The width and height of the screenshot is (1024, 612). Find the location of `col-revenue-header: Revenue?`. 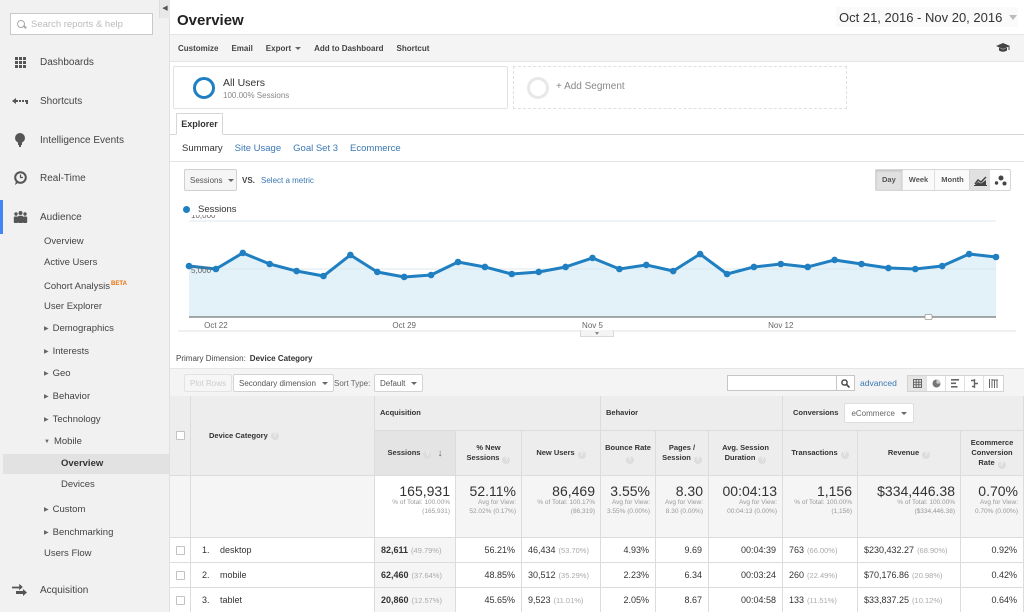

col-revenue-header: Revenue? is located at coordinates (909, 453).